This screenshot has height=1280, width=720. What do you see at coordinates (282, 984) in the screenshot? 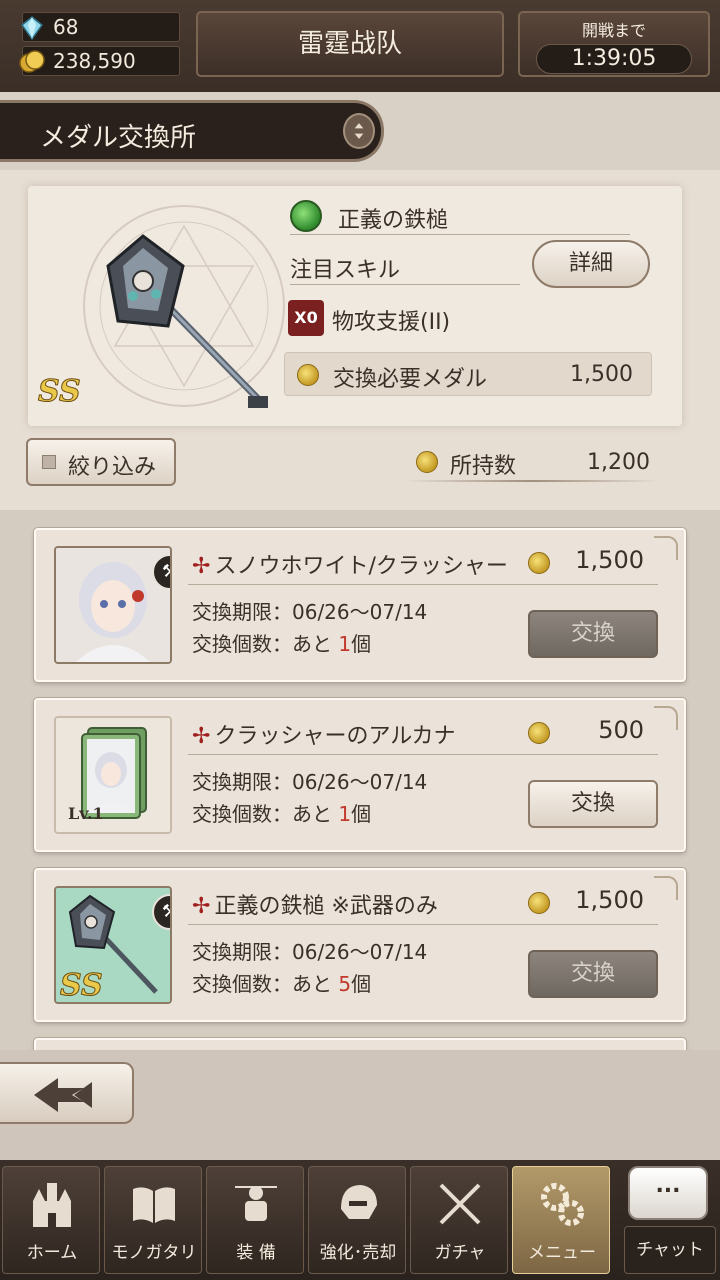
I see `exchange-count: 交換個数：あと 5個` at bounding box center [282, 984].